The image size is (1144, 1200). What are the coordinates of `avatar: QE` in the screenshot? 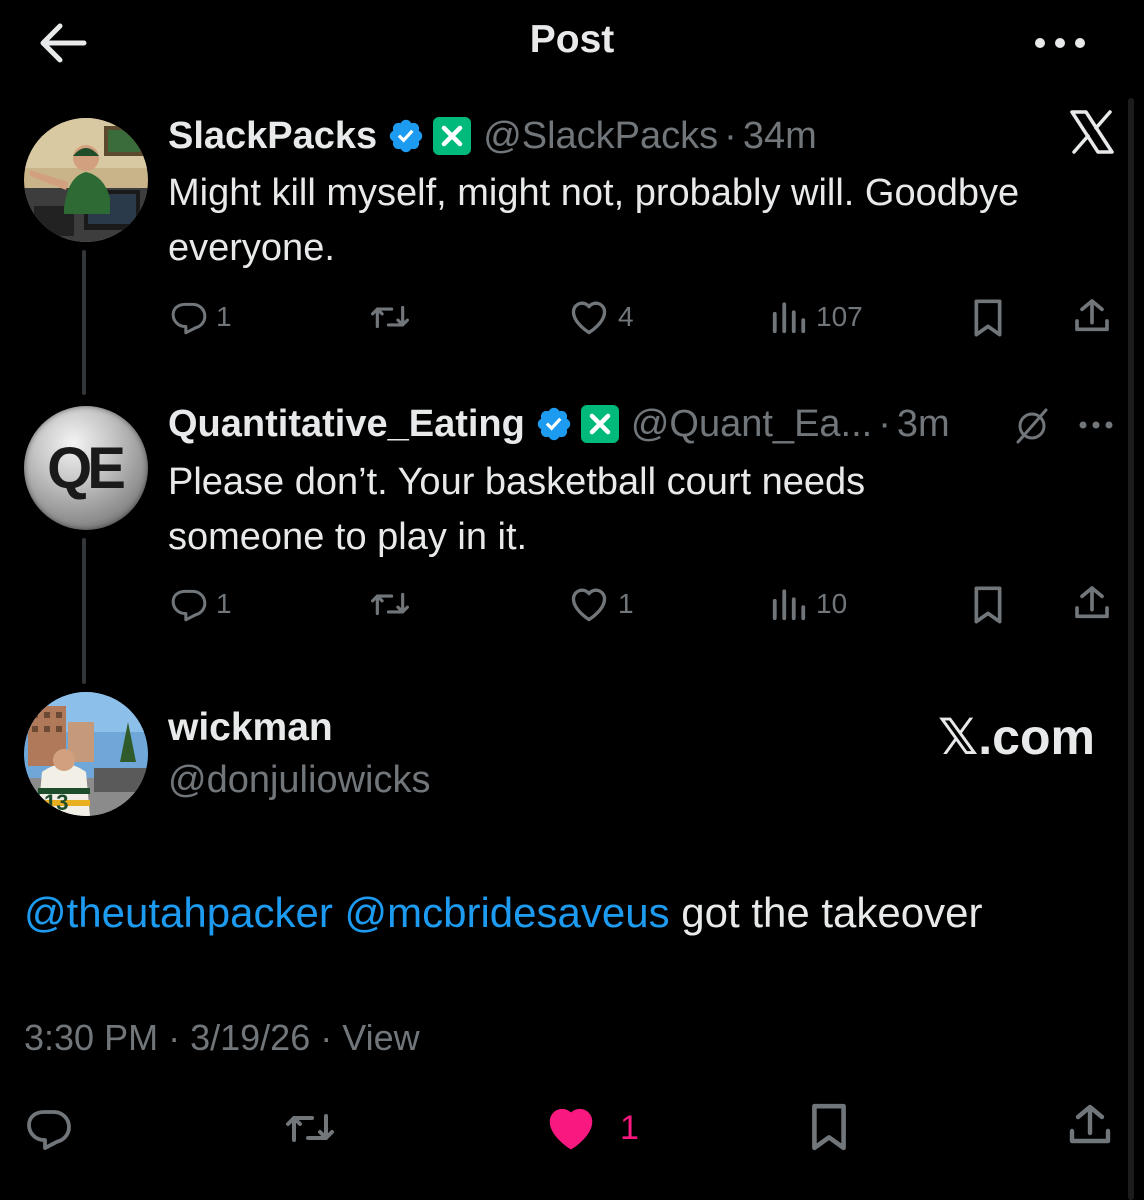 It's located at (86, 468).